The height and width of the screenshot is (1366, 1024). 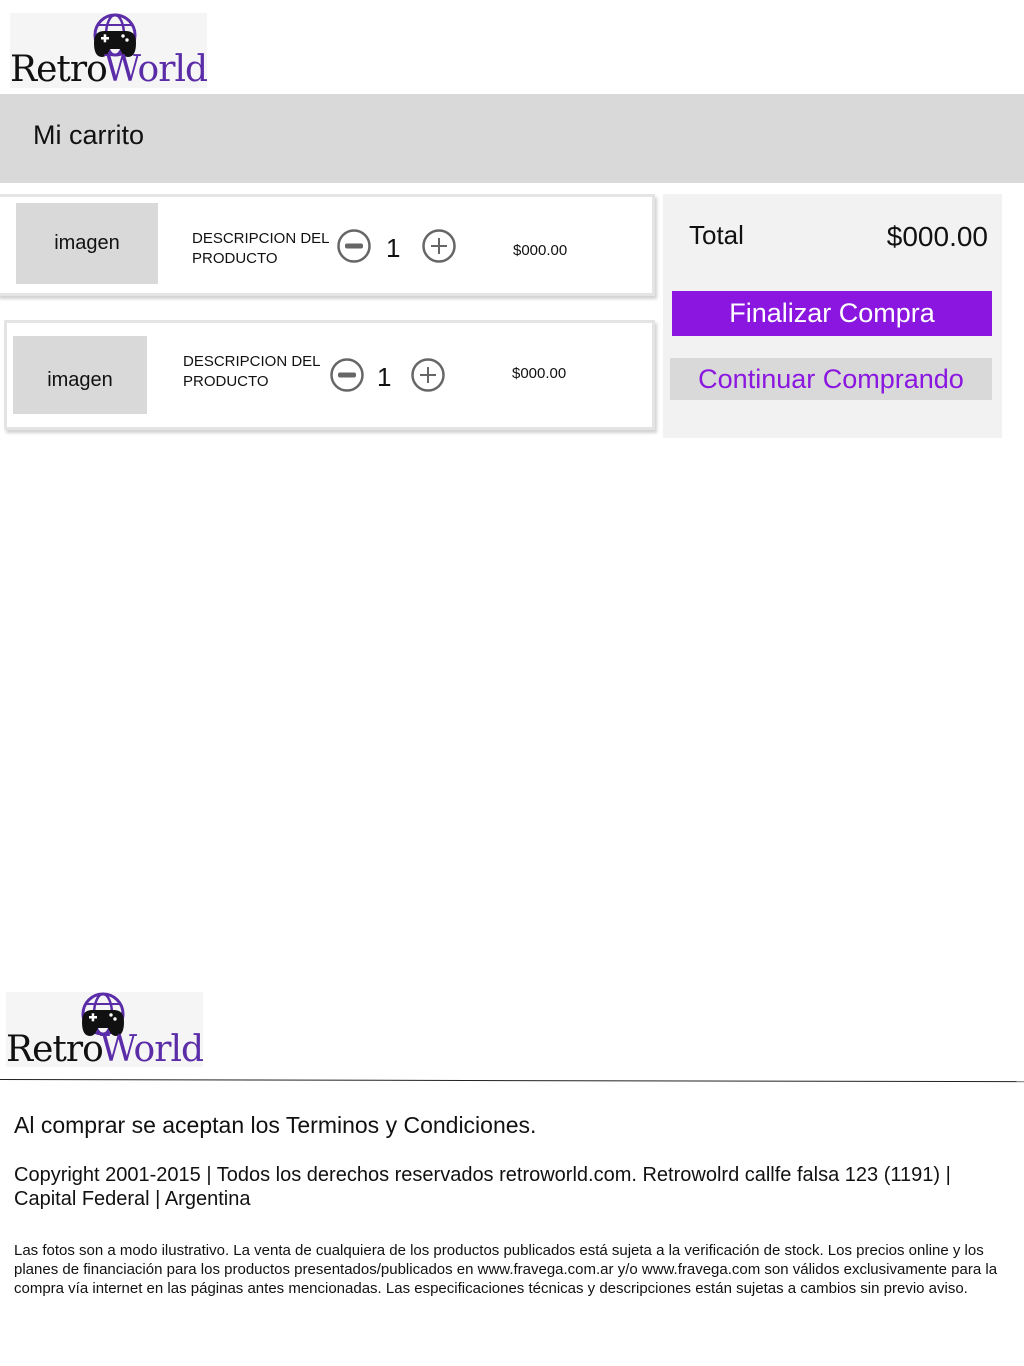 I want to click on header-logo: Retro World, so click(x=109, y=51).